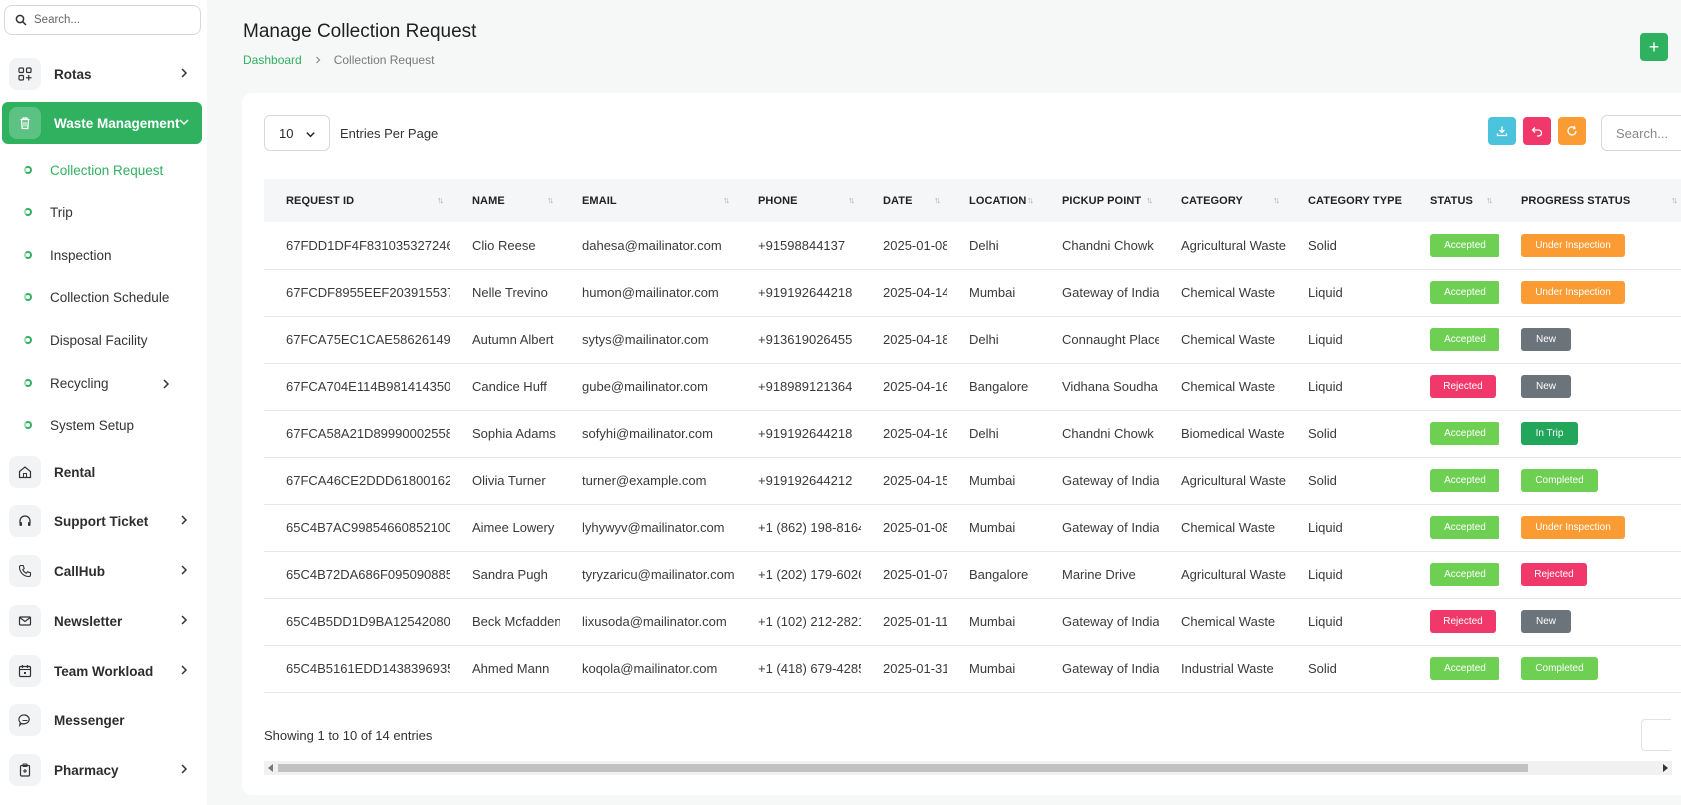 The height and width of the screenshot is (805, 1681). I want to click on sidebar-search-input, so click(114, 20).